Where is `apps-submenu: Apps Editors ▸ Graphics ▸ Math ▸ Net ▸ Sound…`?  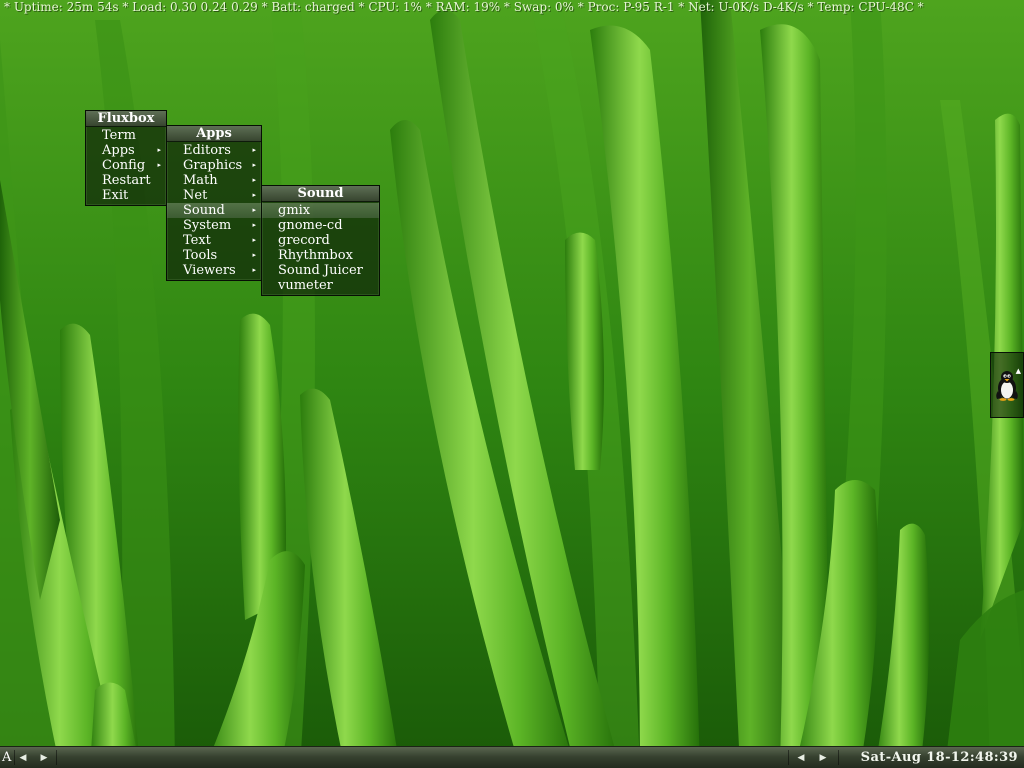 apps-submenu: Apps Editors ▸ Graphics ▸ Math ▸ Net ▸ Sound… is located at coordinates (214, 203).